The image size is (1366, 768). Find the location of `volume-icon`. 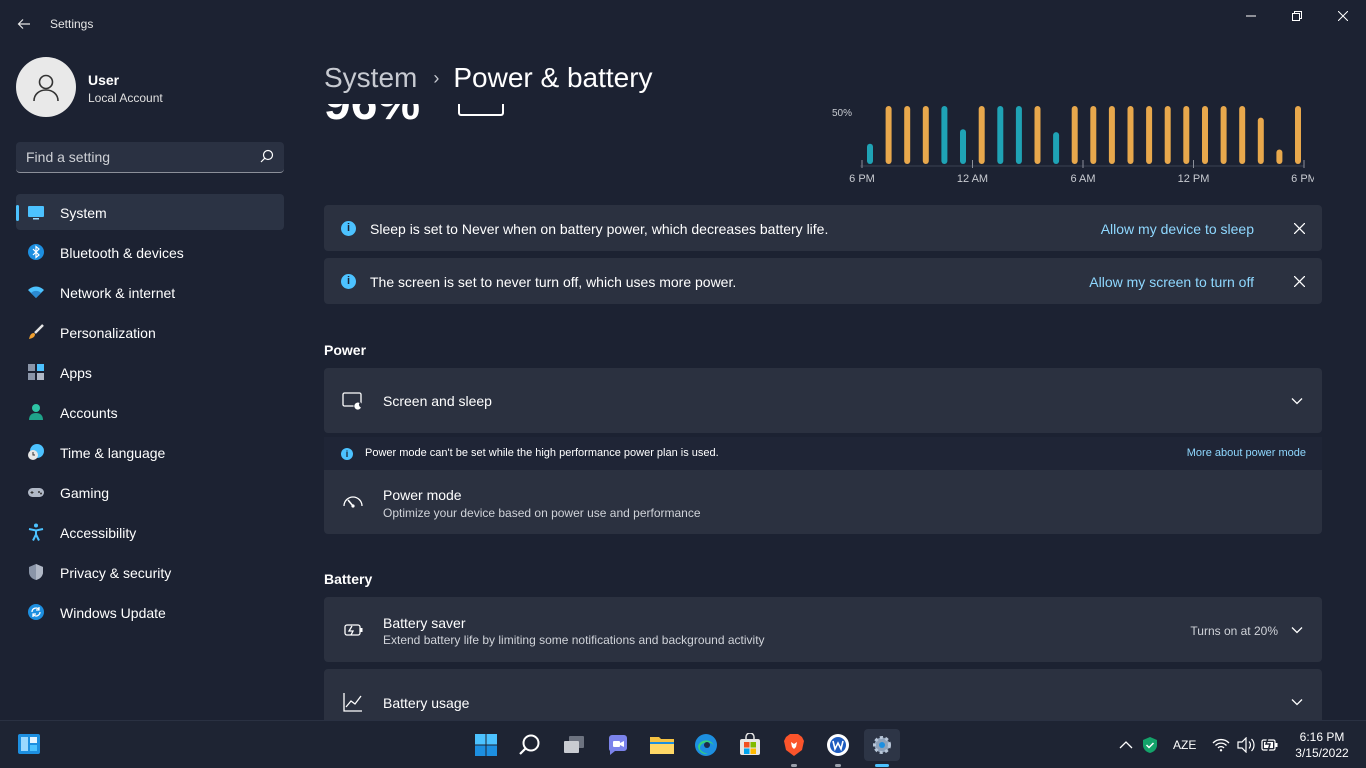

volume-icon is located at coordinates (1246, 745).